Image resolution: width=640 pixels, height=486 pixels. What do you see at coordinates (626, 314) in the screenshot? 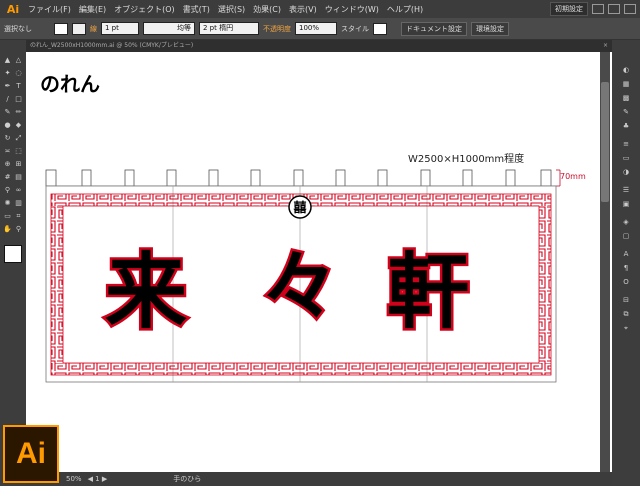
I see `pathfinder-icon: ⧉` at bounding box center [626, 314].